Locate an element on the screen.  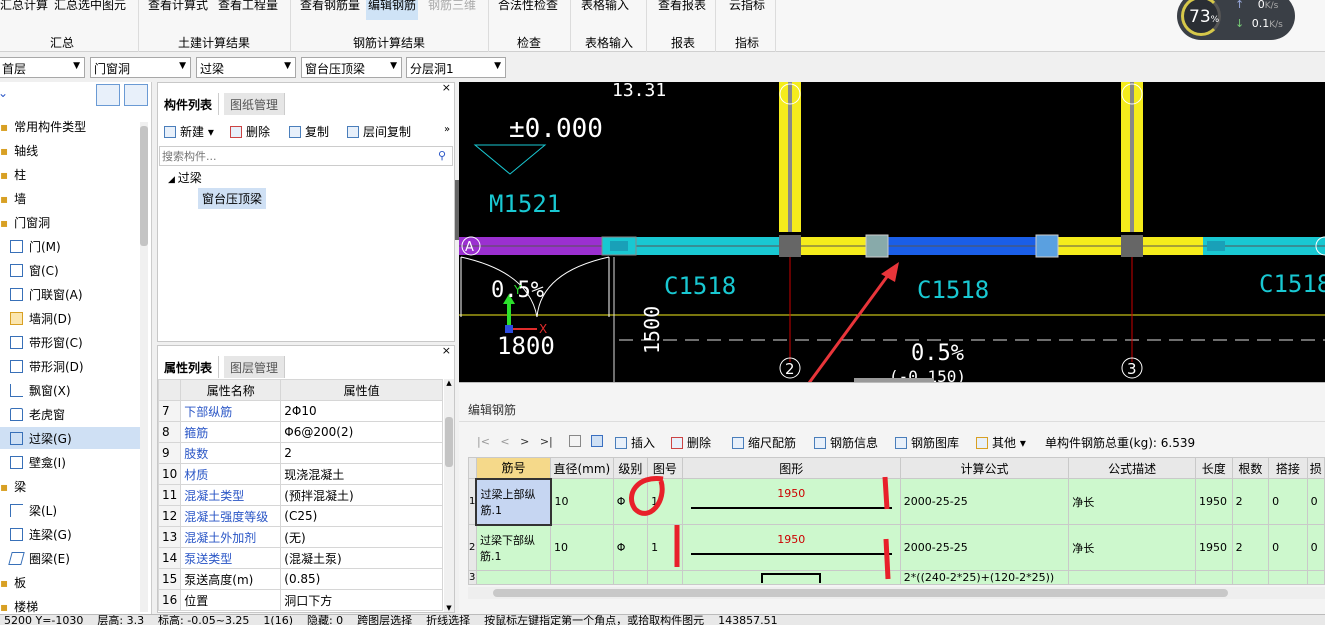
bar-name is located at coordinates (513, 577).